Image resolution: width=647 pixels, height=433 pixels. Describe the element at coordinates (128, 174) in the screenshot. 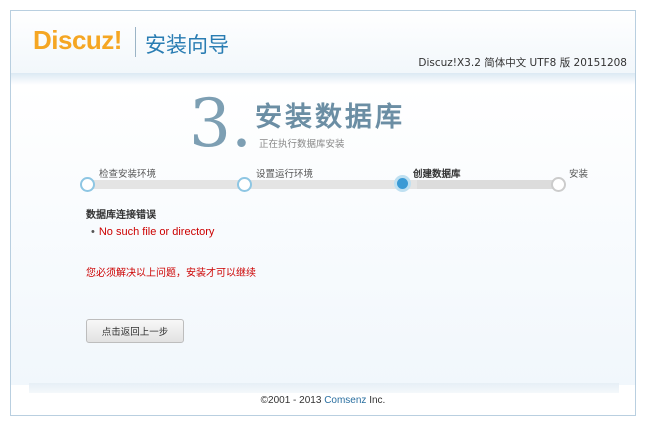

I see `step-label-check-env: 检查安装环境` at that location.